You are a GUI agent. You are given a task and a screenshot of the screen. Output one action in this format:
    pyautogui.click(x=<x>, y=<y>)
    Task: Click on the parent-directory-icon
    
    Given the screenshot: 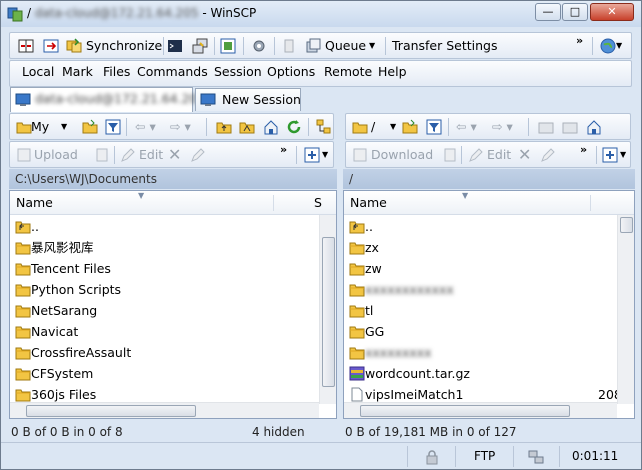 What is the action you would take?
    pyautogui.click(x=224, y=127)
    